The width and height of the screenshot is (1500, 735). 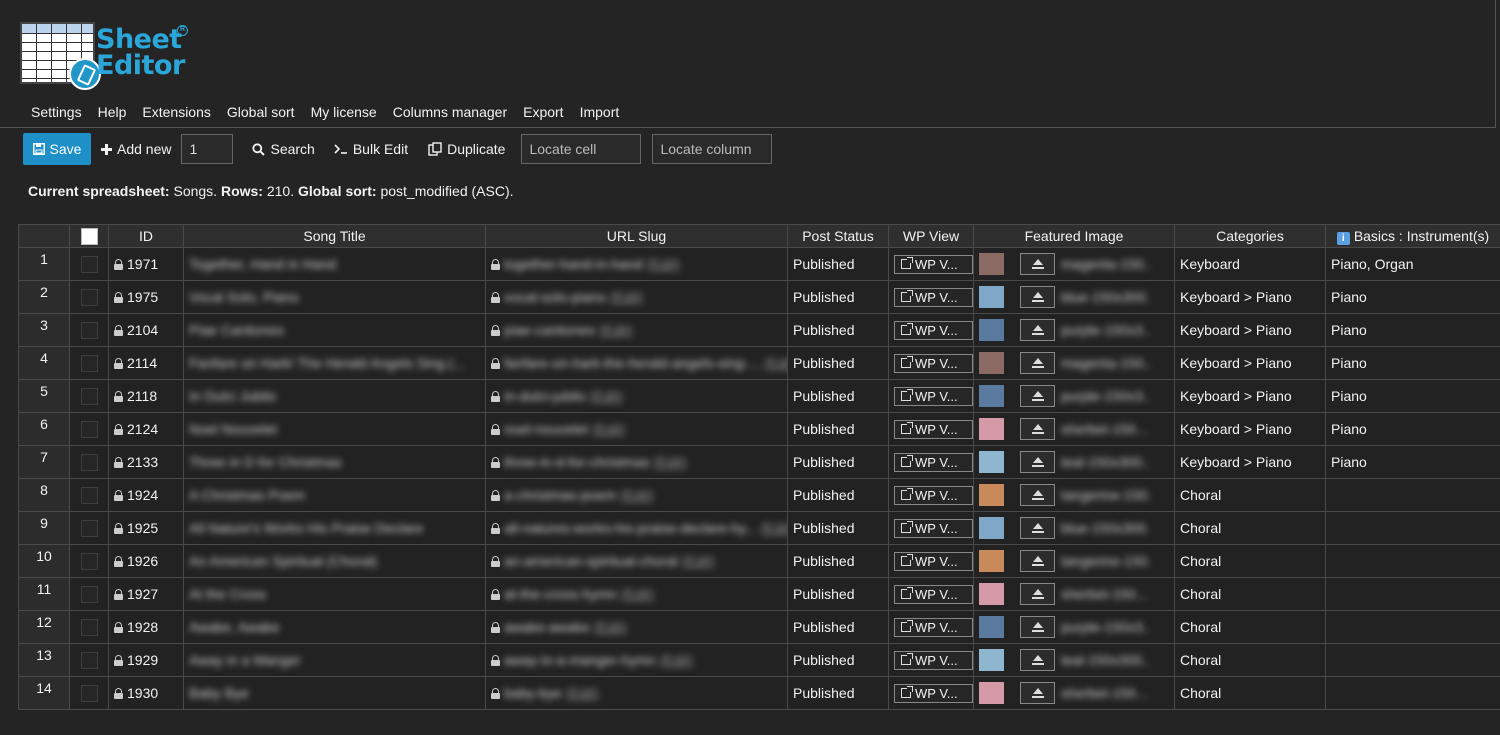 I want to click on row-number: 5, so click(x=44, y=396).